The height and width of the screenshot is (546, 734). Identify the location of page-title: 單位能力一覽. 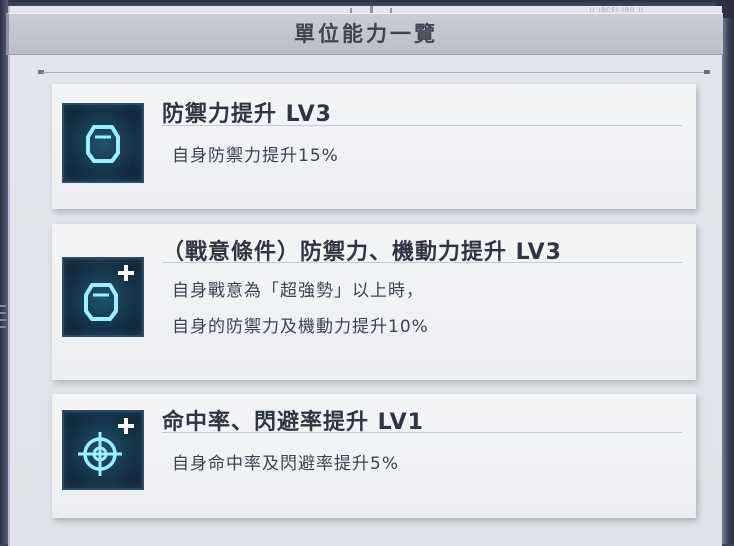
(366, 34).